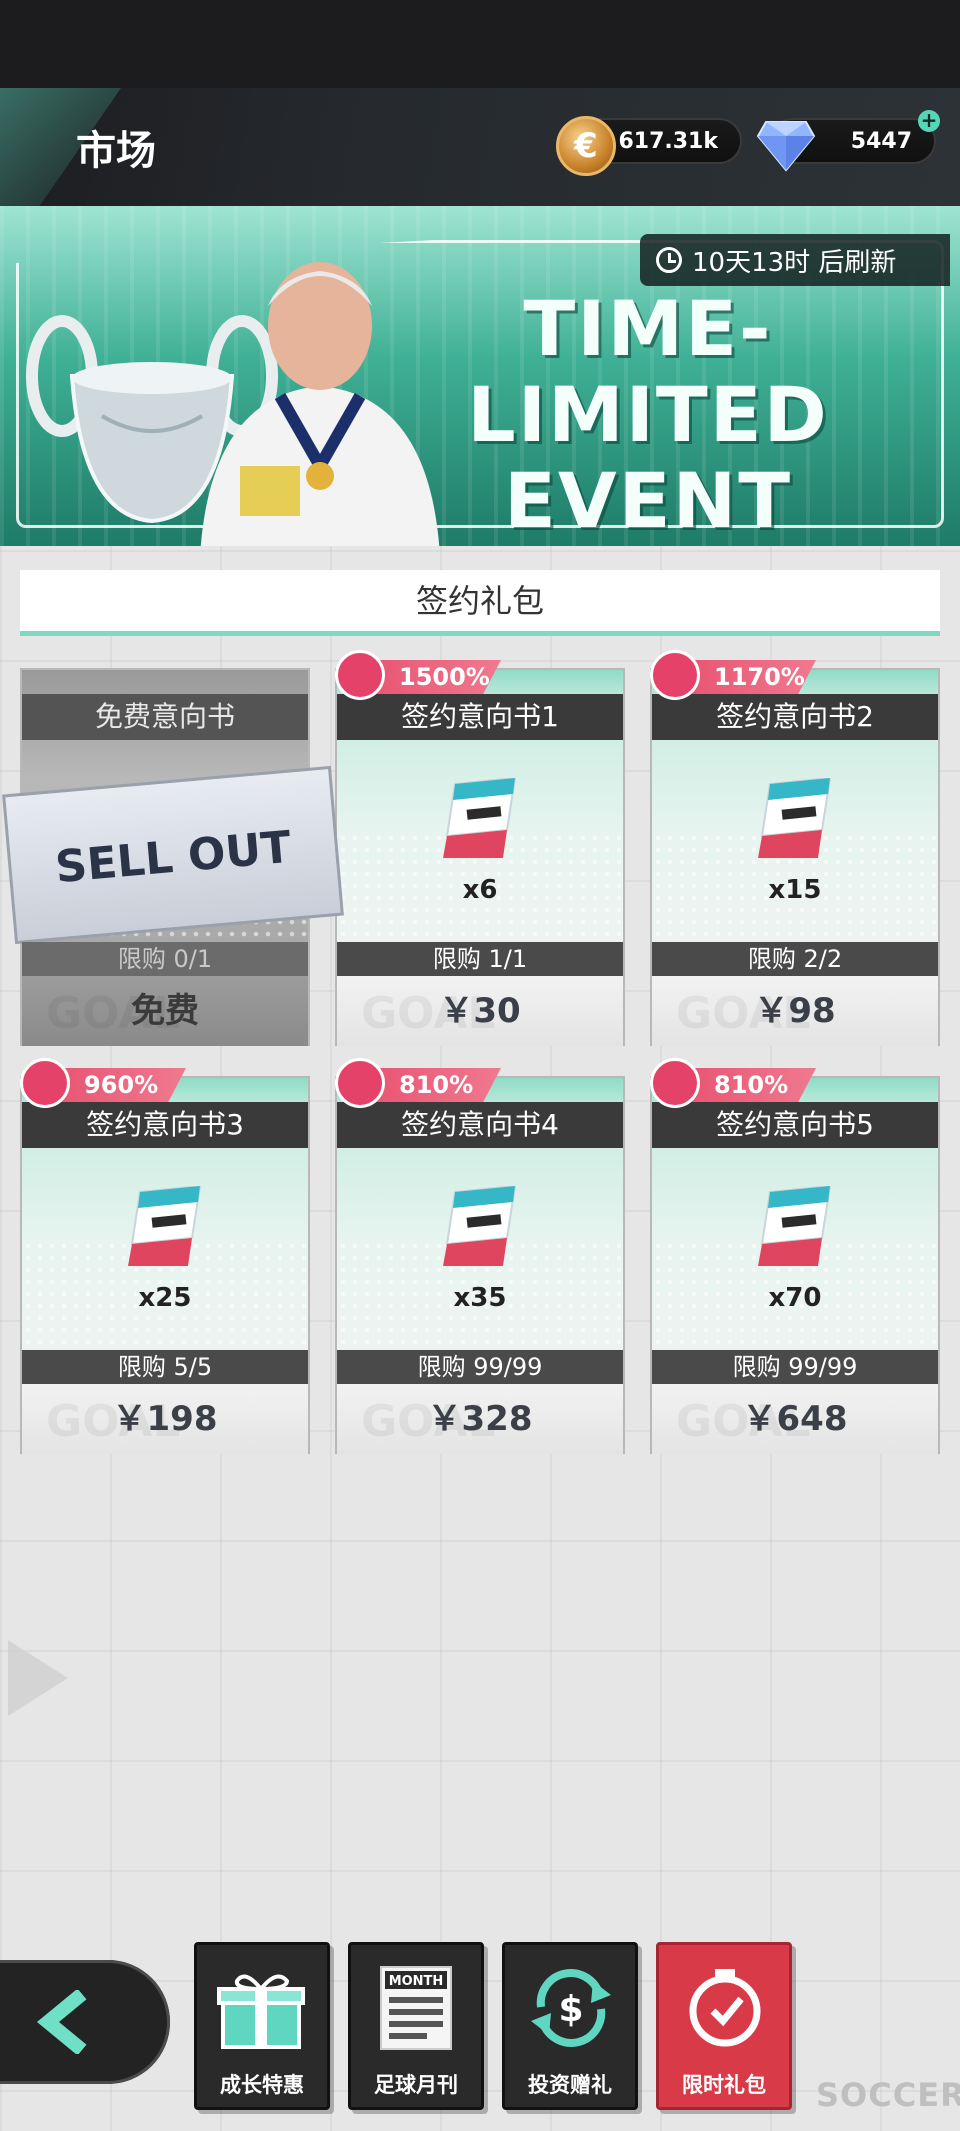  I want to click on price-button: GOAL ￥30, so click(480, 1011).